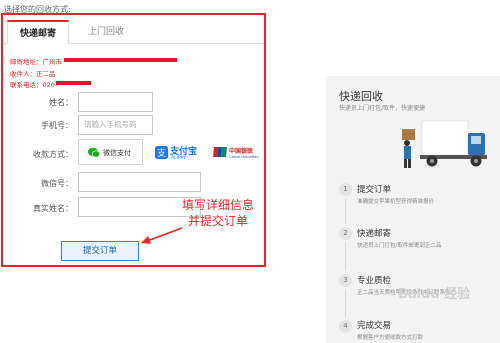  Describe the element at coordinates (345, 233) in the screenshot. I see `step-number: 2` at that location.